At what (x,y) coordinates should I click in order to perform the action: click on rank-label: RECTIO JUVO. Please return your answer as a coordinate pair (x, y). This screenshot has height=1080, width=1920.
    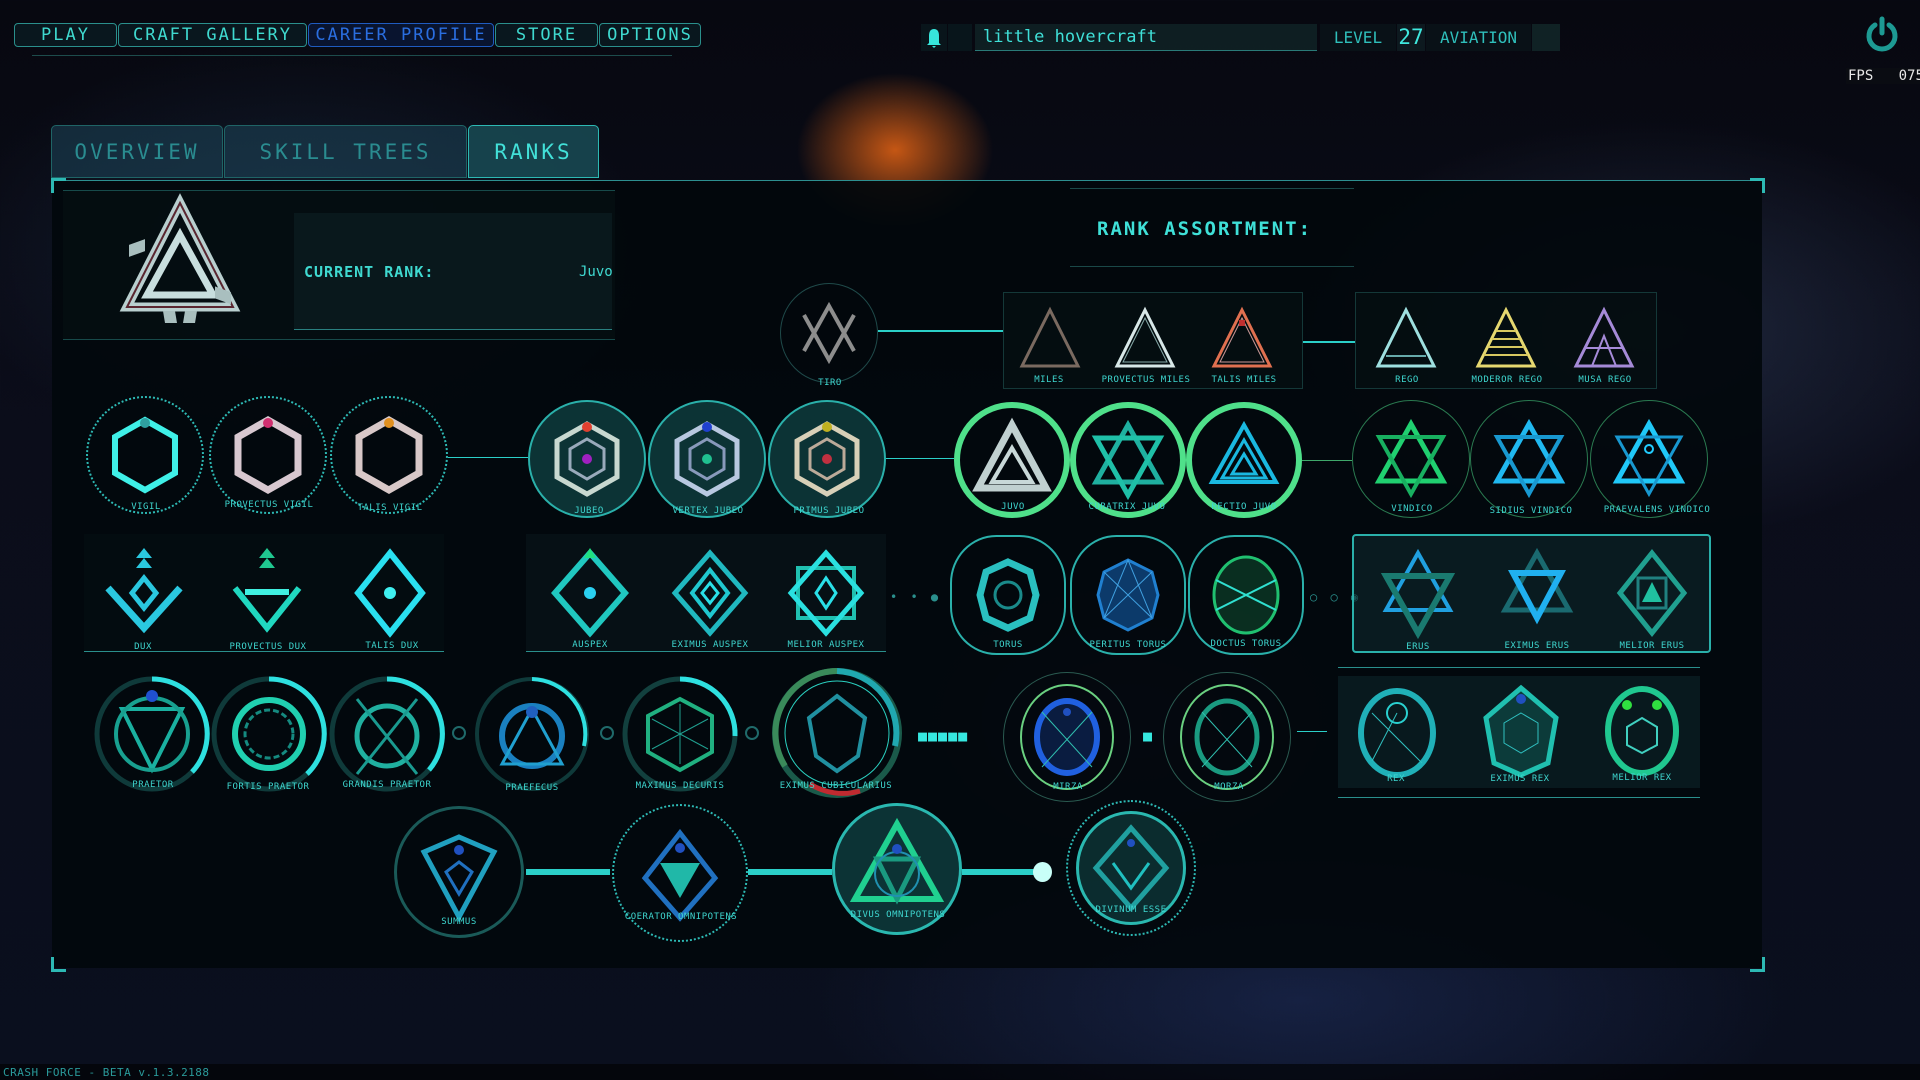
    Looking at the image, I should click on (1244, 507).